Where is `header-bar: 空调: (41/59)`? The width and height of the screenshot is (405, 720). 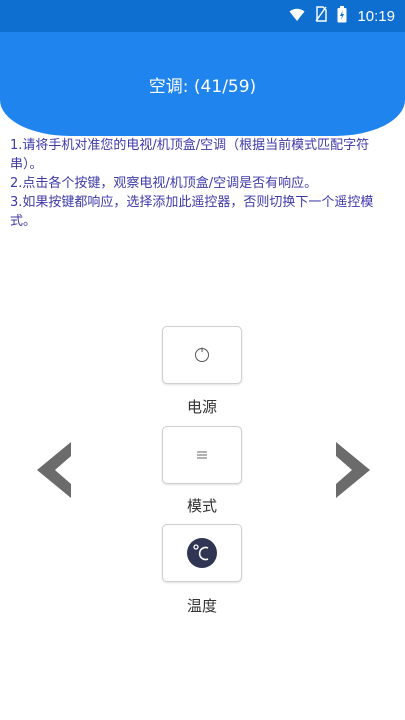 header-bar: 空调: (41/59) is located at coordinates (202, 84).